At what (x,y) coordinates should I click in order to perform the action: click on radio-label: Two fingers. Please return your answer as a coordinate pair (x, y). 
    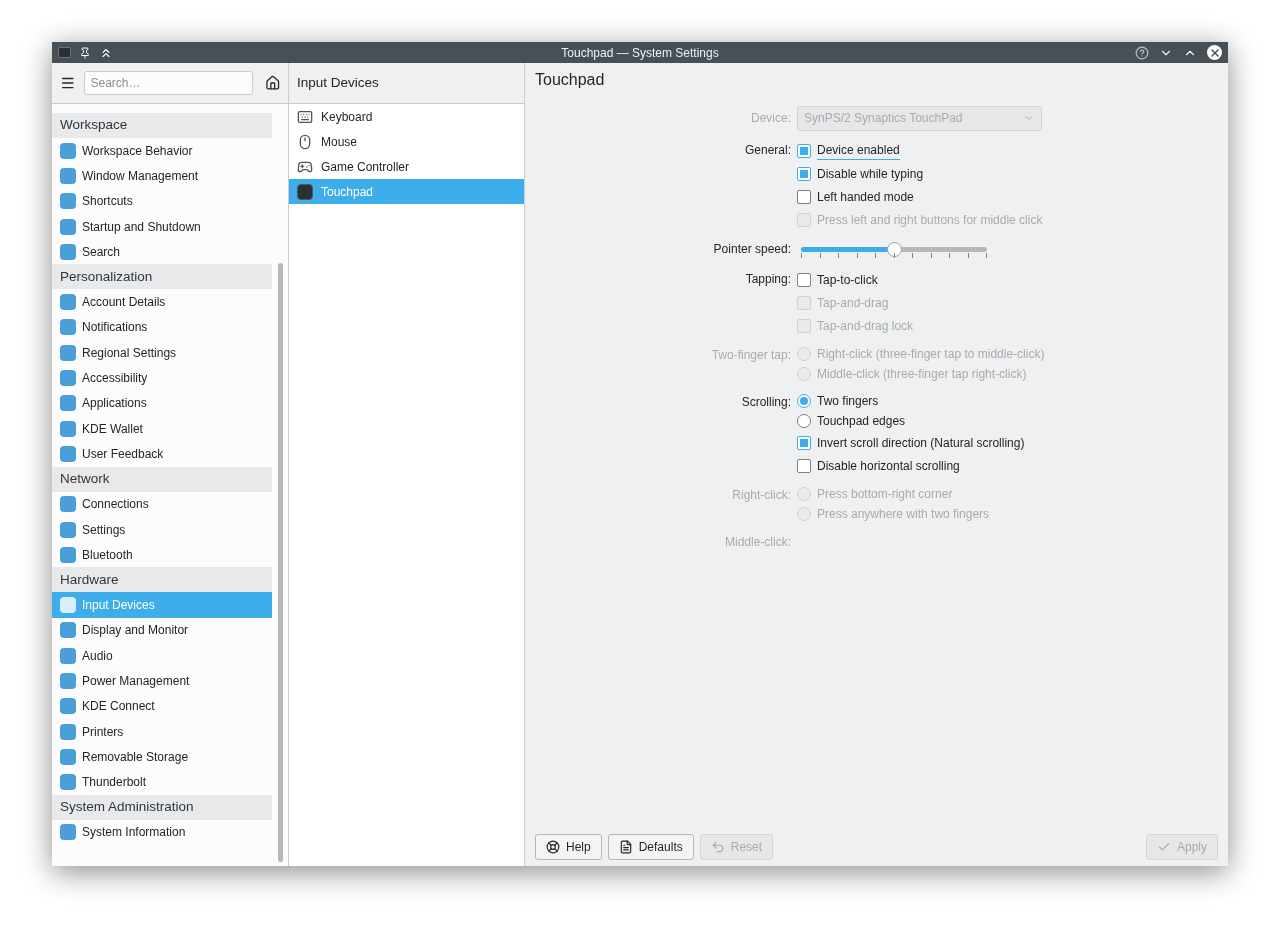
    Looking at the image, I should click on (848, 401).